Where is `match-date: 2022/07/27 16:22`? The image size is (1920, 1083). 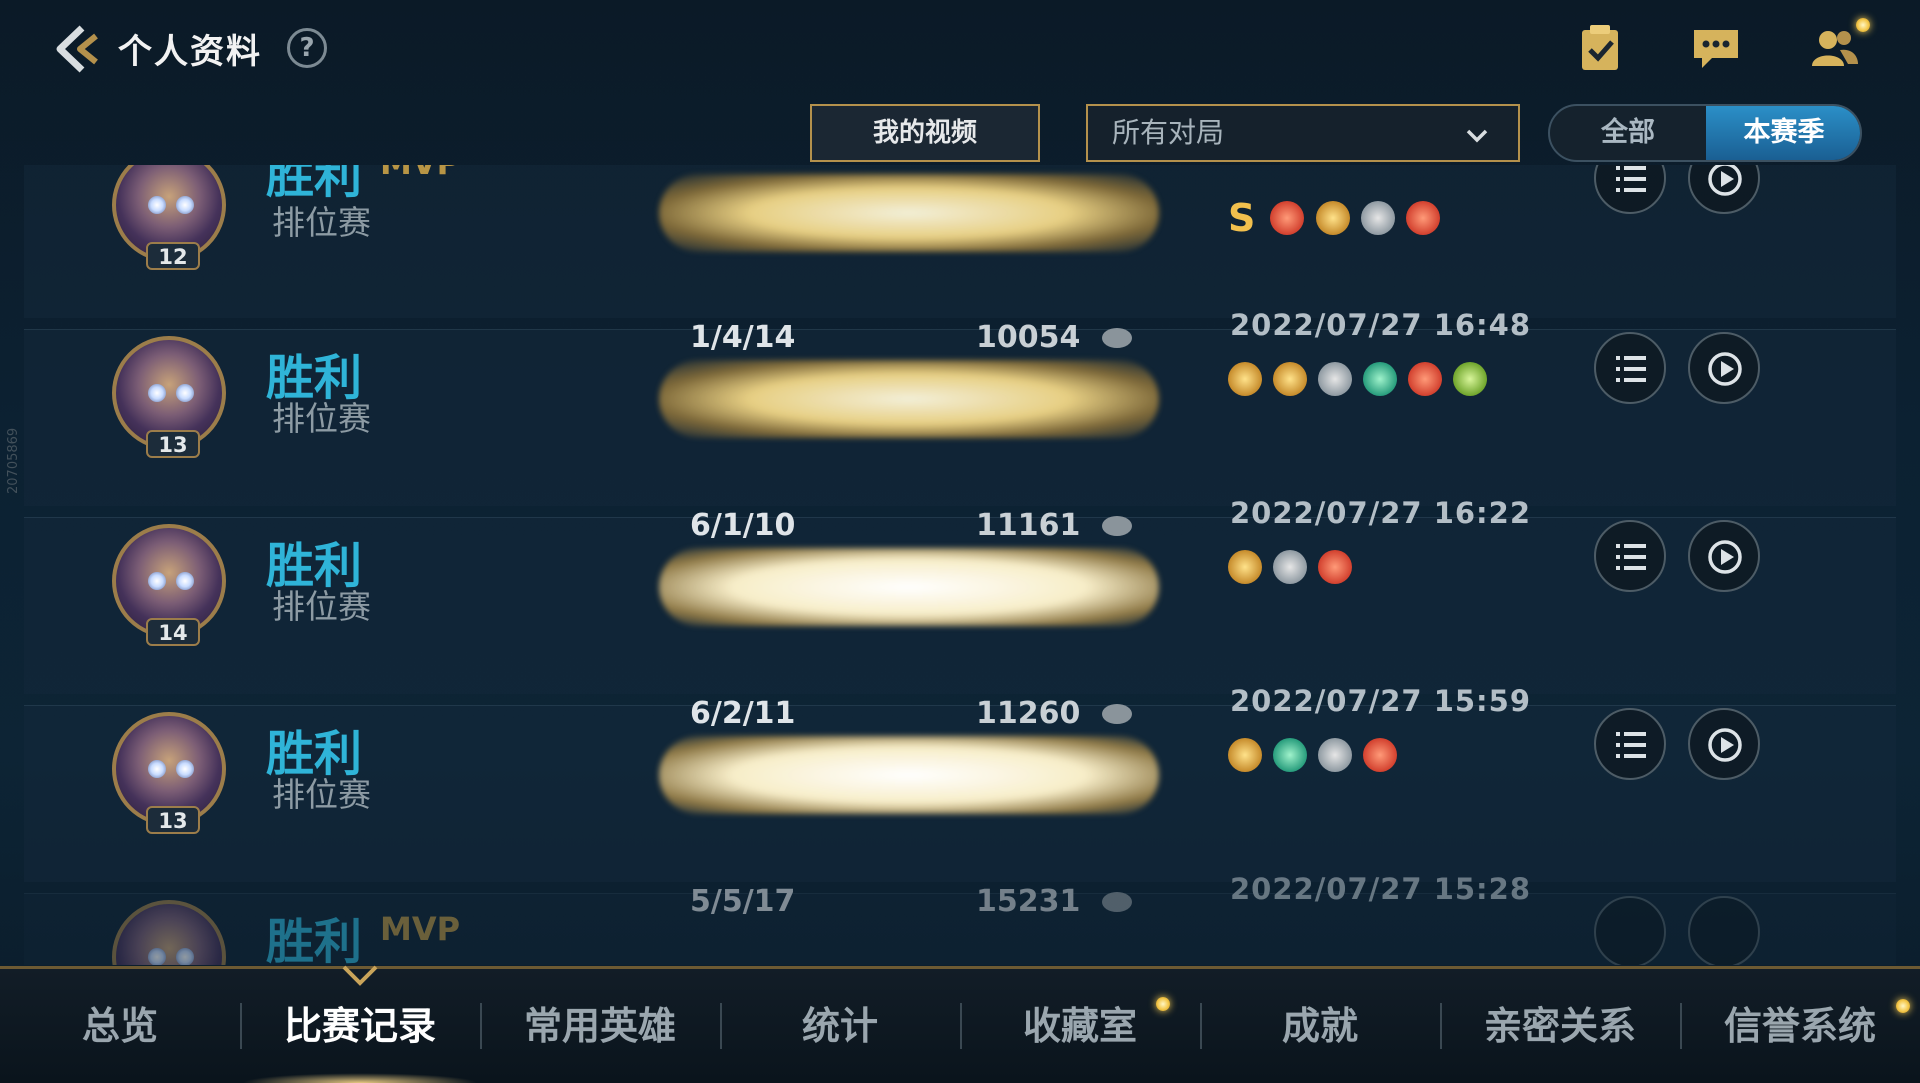
match-date: 2022/07/27 16:22 is located at coordinates (1381, 513).